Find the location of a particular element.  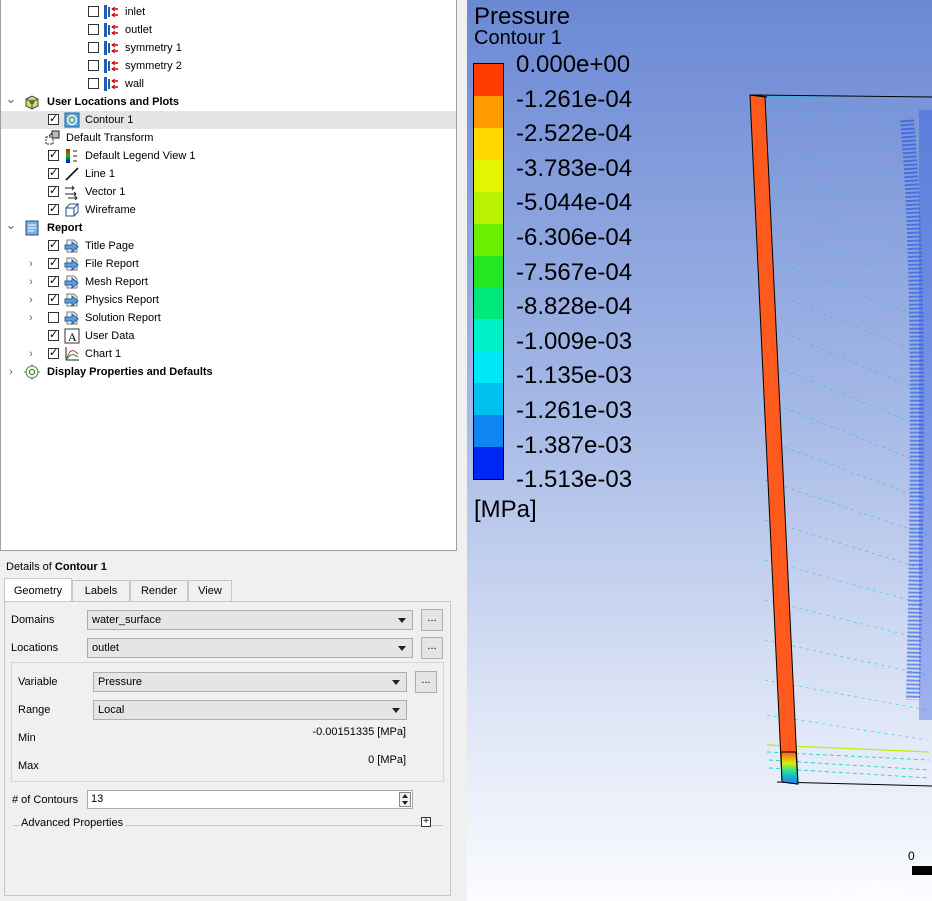

legend-subtitle: Contour 1 is located at coordinates (518, 38).